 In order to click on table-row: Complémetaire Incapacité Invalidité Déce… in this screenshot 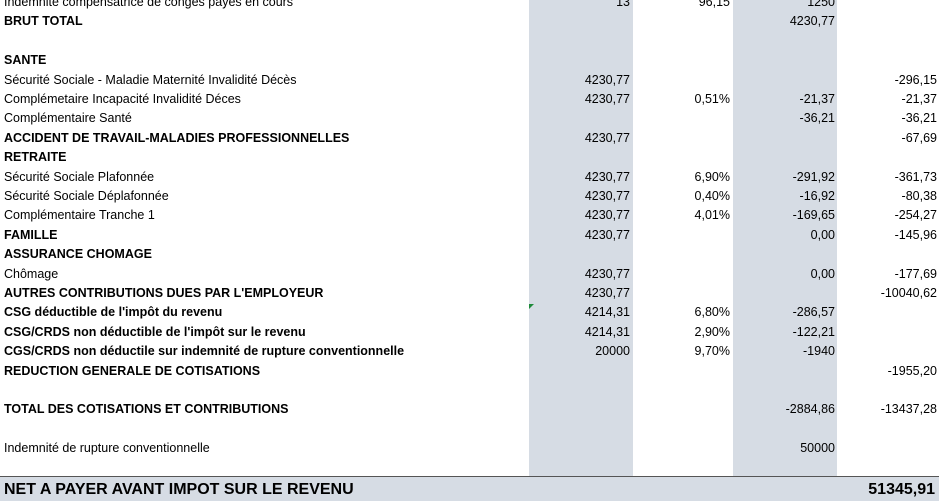, I will do `click(469, 99)`.